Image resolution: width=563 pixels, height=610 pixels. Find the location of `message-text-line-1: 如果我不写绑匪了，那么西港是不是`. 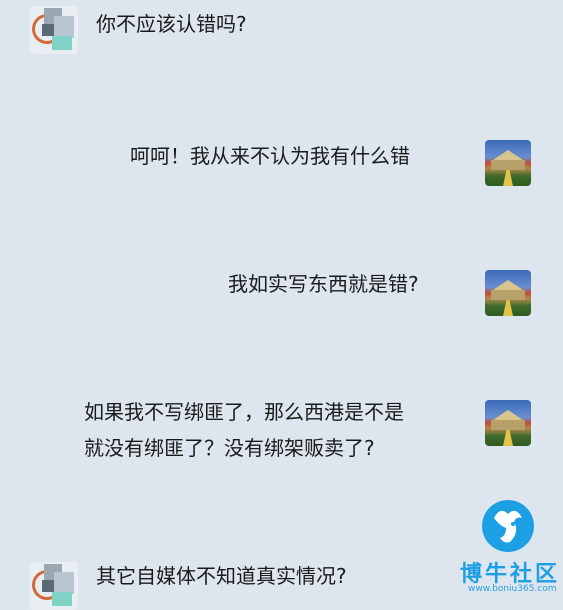

message-text-line-1: 如果我不写绑匪了，那么西港是不是 is located at coordinates (244, 412).